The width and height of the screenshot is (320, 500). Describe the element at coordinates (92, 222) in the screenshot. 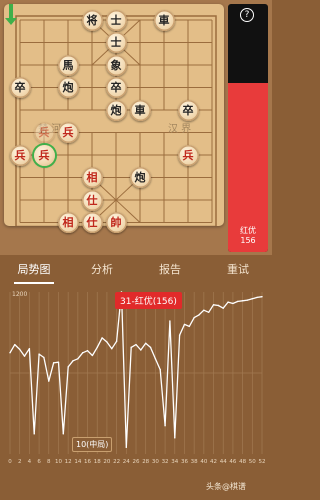

I see `piece-red-advisor-bottom: 仕` at that location.